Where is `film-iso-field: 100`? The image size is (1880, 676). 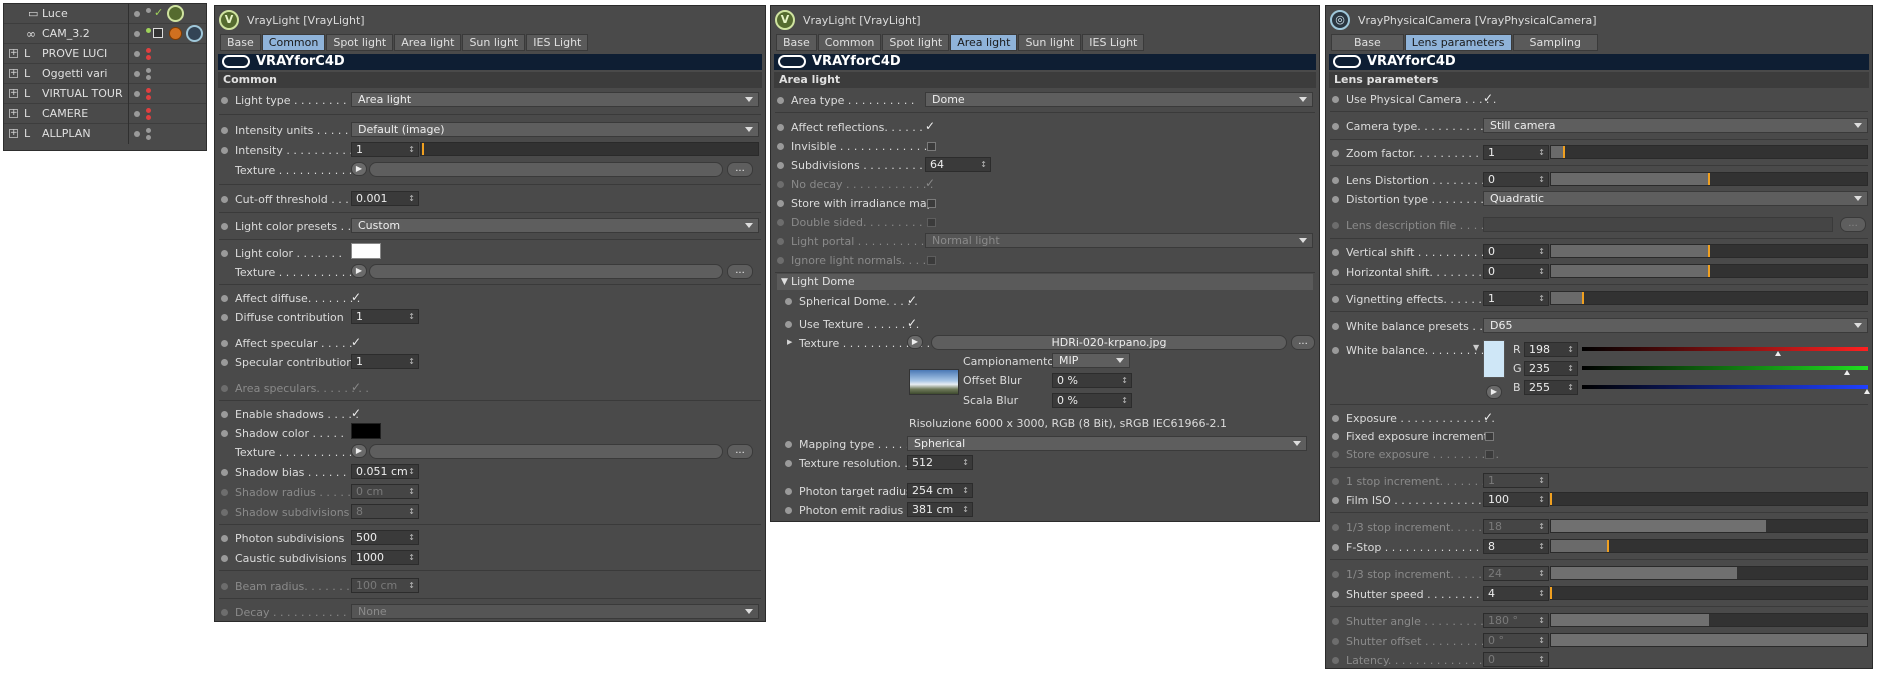 film-iso-field: 100 is located at coordinates (1516, 499).